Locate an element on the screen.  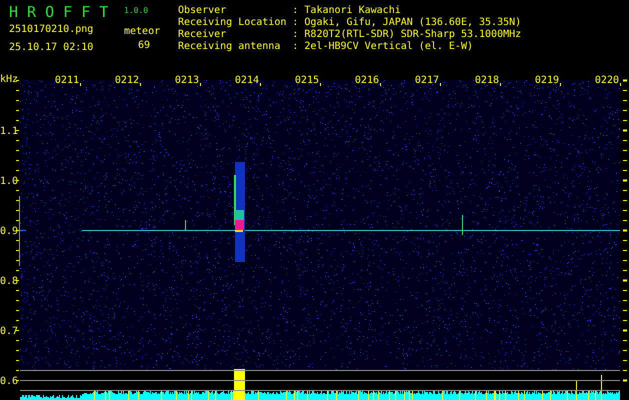
station-label: Receiver is located at coordinates (203, 35).